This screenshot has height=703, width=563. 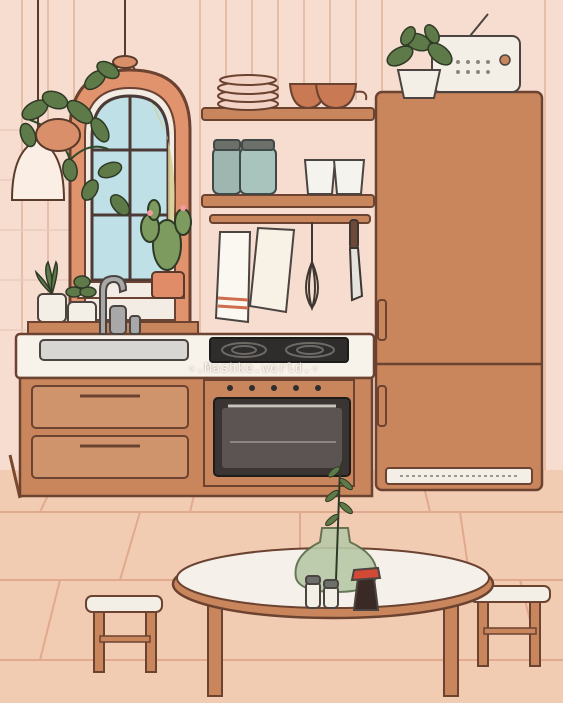 I want to click on watermark-text: ✧.Mashke.world.✧, so click(x=254, y=368).